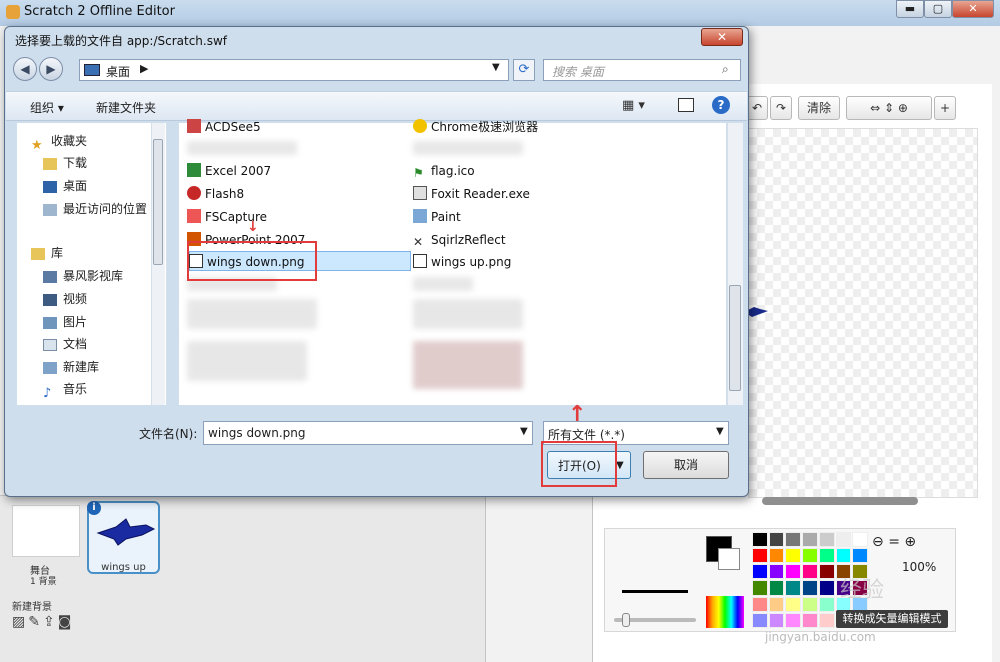  Describe the element at coordinates (47, 107) in the screenshot. I see `organize-button: 组织 ▾` at that location.